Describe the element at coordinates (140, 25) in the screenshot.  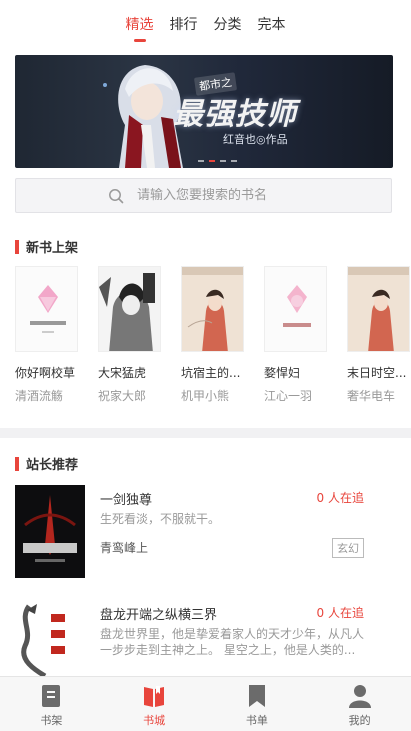
I see `tab-featured: 精选` at that location.